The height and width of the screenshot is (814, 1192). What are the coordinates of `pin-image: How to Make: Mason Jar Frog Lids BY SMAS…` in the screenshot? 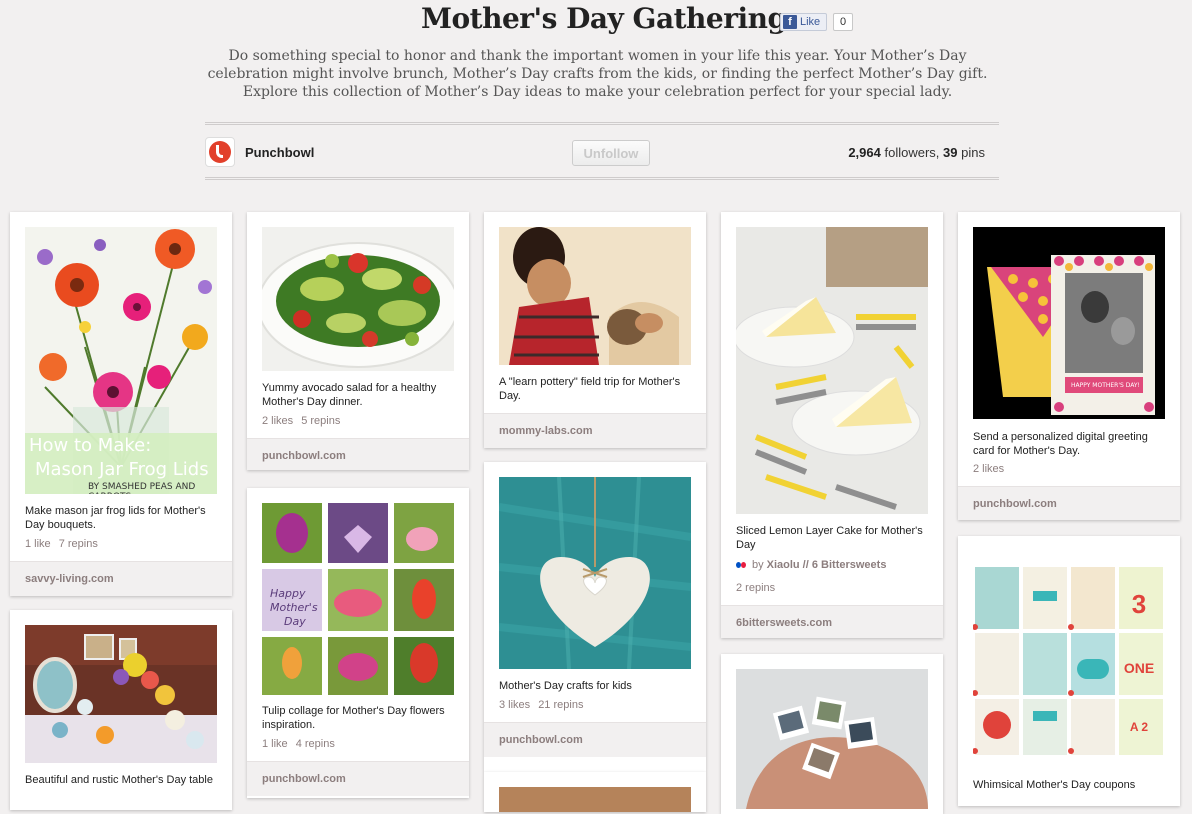 It's located at (121, 360).